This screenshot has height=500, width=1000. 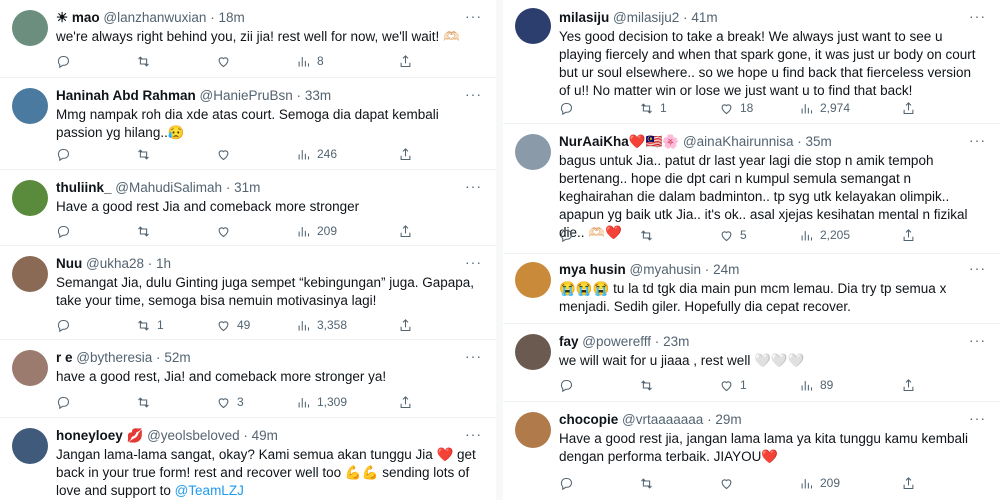 What do you see at coordinates (824, 235) in the screenshot?
I see `views-button: 2,205` at bounding box center [824, 235].